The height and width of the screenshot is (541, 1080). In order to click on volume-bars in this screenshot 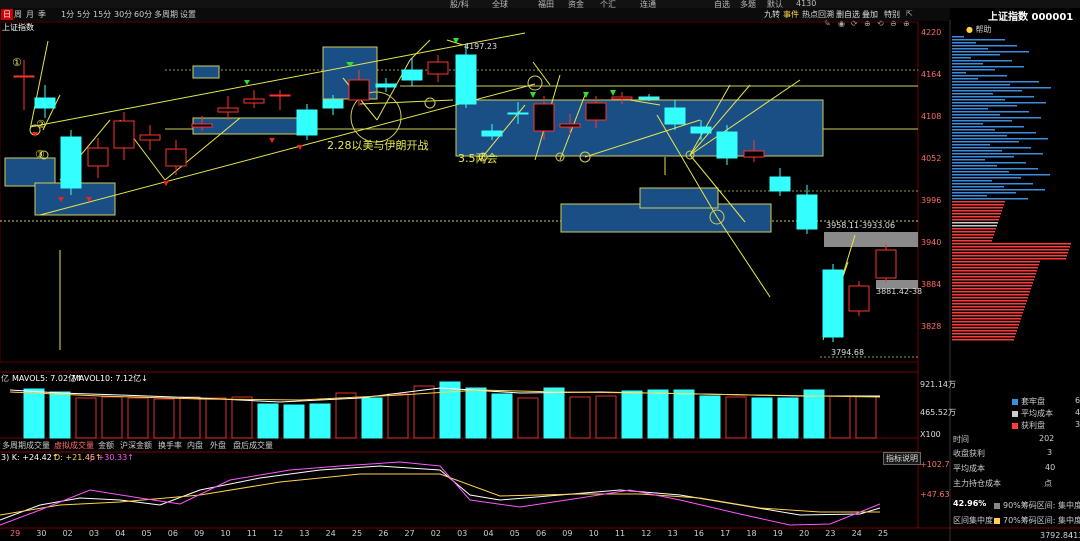, I will do `click(445, 410)`.